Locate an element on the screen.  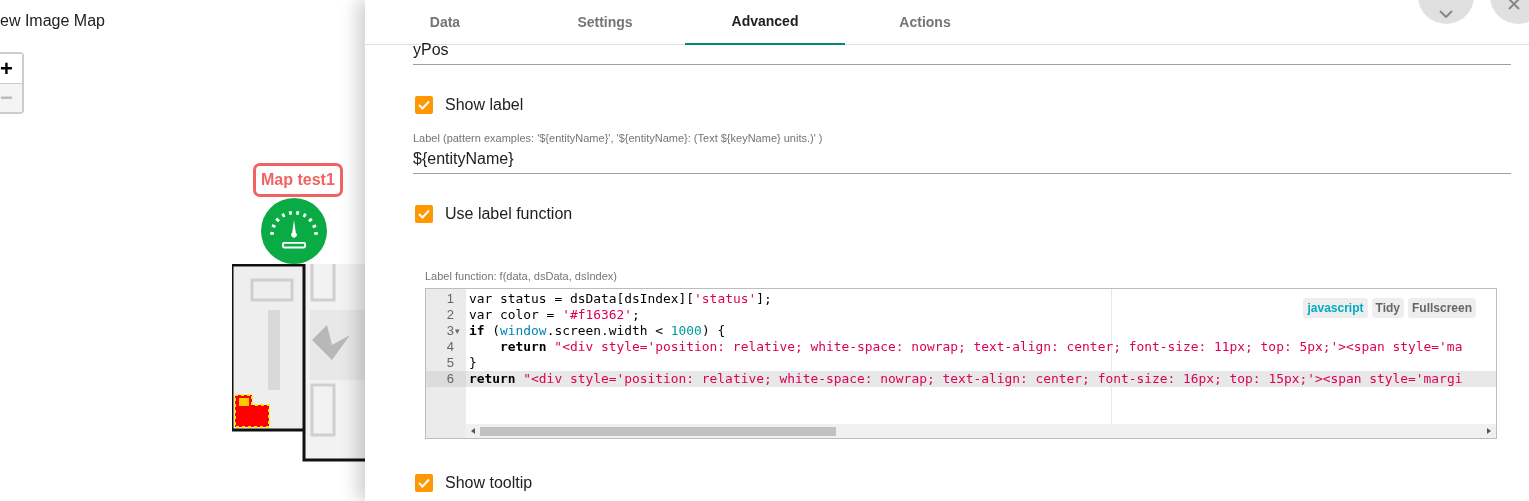
field-label: Label (pattern examples: '${entityName}', '${entityName}: (Text ${keyName} units.)' ) is located at coordinates (618, 138).